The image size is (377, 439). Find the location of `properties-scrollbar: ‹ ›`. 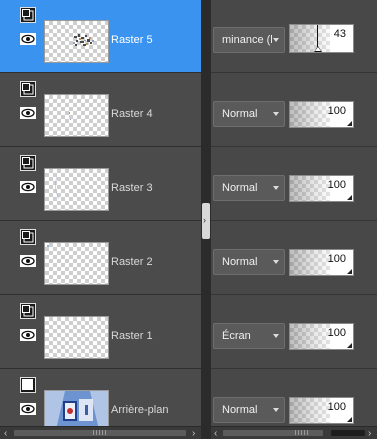

properties-scrollbar: ‹ › is located at coordinates (294, 432).